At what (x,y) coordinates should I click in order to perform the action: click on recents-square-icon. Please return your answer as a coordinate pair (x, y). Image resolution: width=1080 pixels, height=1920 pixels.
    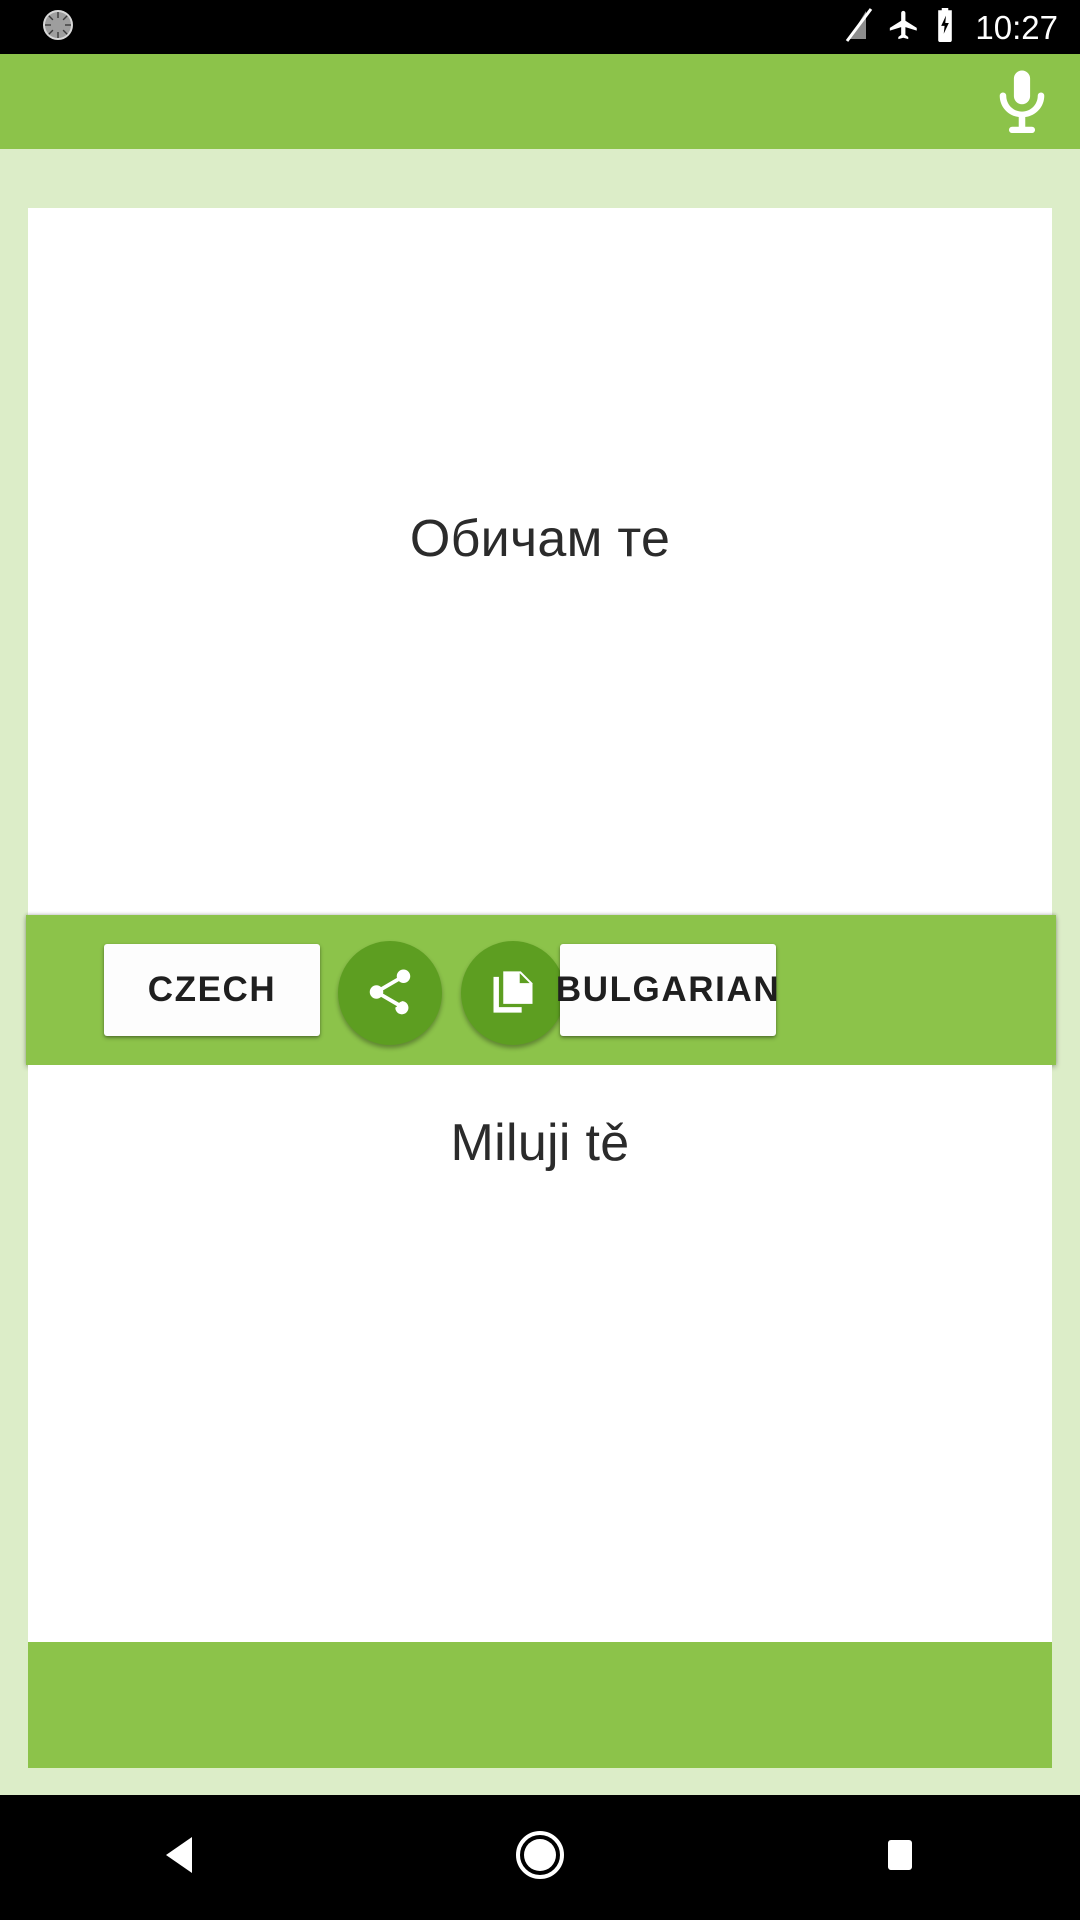
    Looking at the image, I should click on (900, 1857).